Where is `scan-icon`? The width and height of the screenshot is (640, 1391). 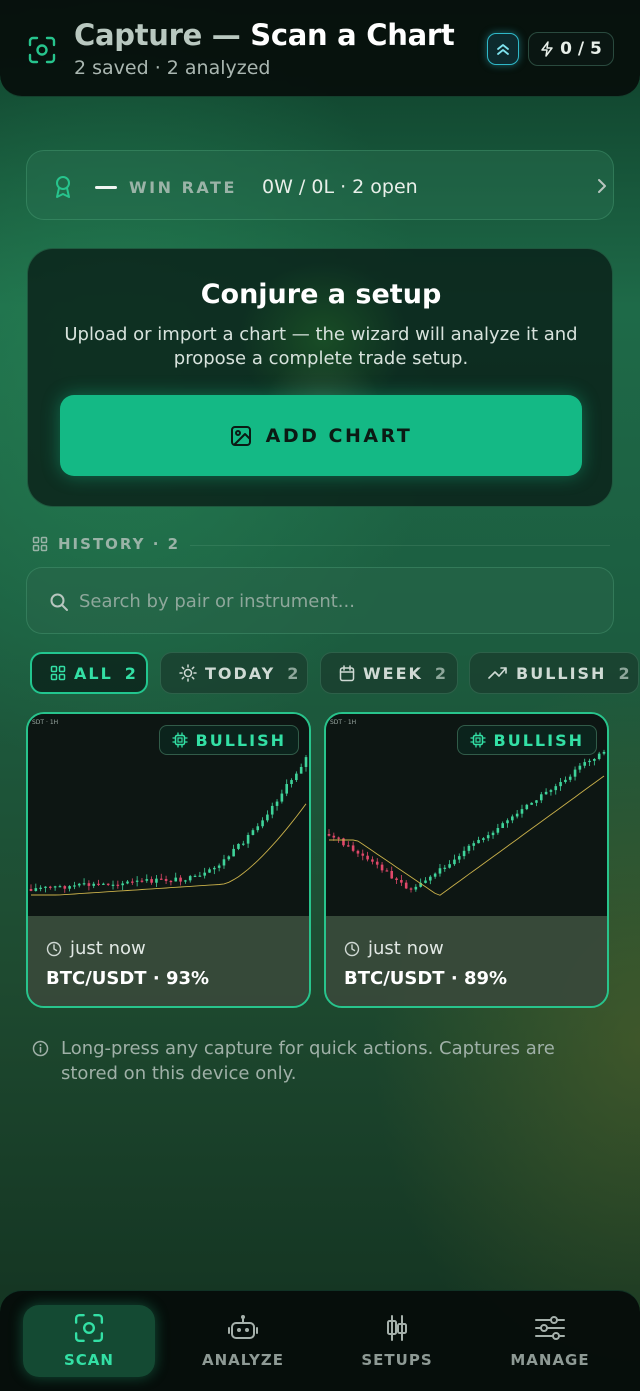 scan-icon is located at coordinates (42, 50).